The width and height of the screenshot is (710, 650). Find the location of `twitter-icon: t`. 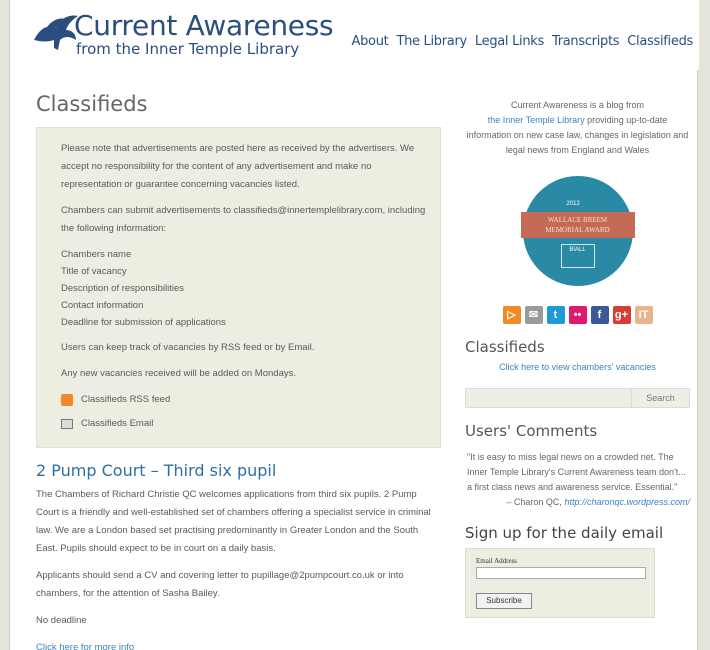

twitter-icon: t is located at coordinates (555, 315).